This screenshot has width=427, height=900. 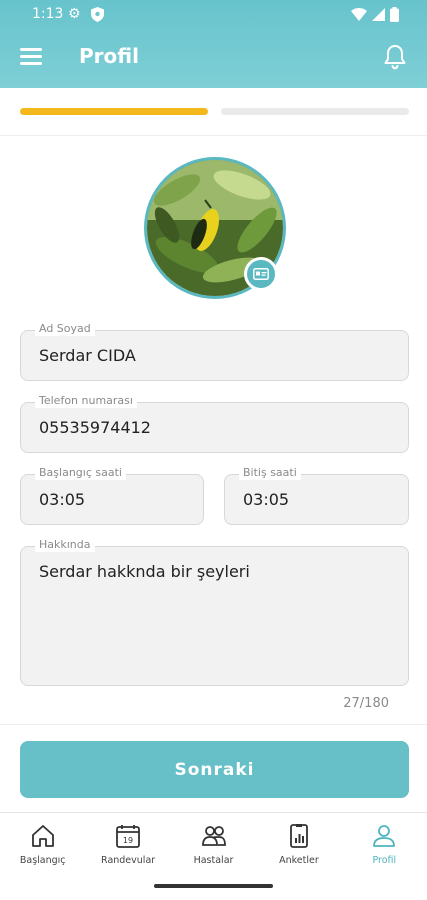 I want to click on change-photo-button, so click(x=261, y=274).